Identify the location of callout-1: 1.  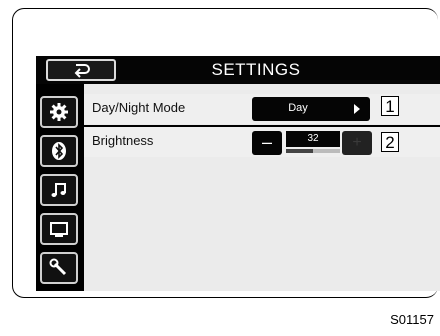
(390, 106).